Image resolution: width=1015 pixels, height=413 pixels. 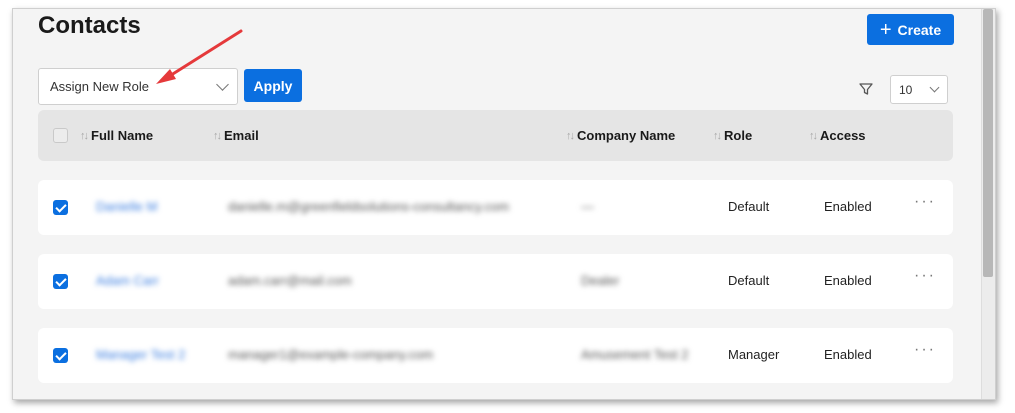 I want to click on column-header-label: Access, so click(x=843, y=135).